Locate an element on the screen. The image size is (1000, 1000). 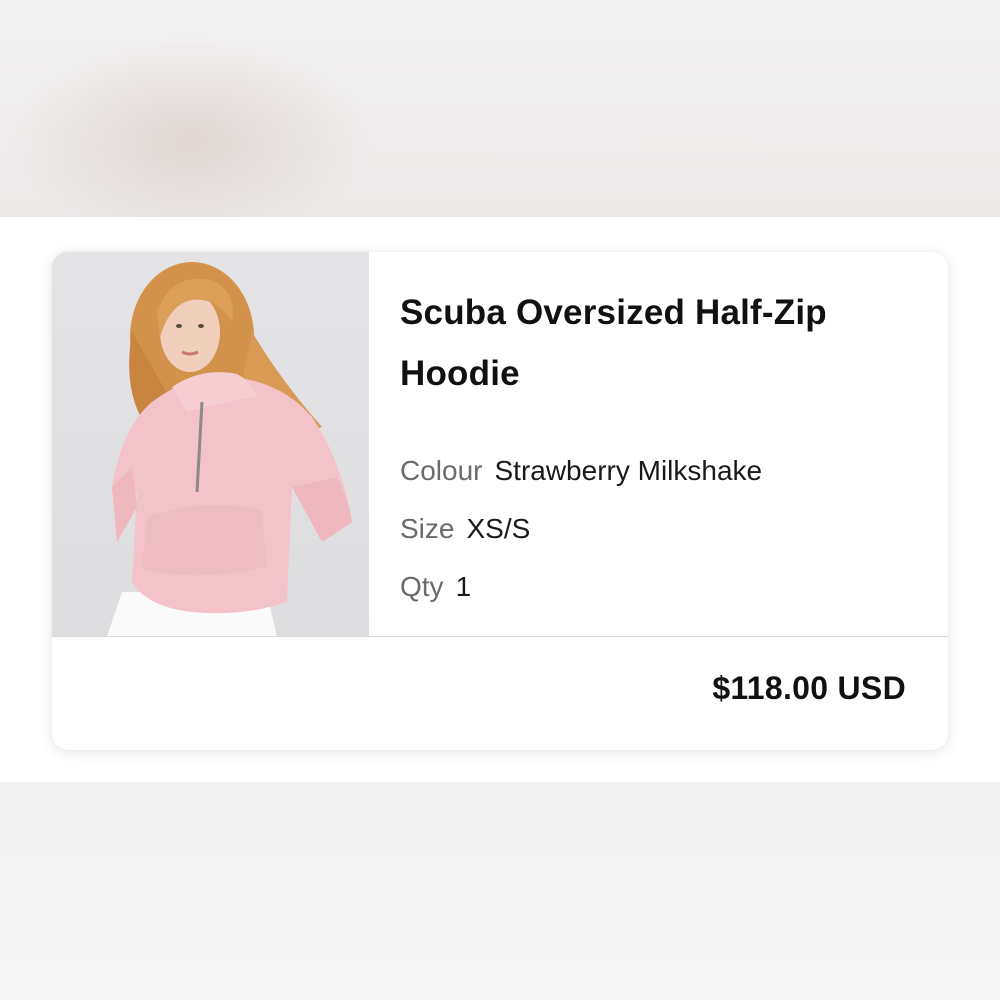
attribute-qty: Qty 1 is located at coordinates (660, 587).